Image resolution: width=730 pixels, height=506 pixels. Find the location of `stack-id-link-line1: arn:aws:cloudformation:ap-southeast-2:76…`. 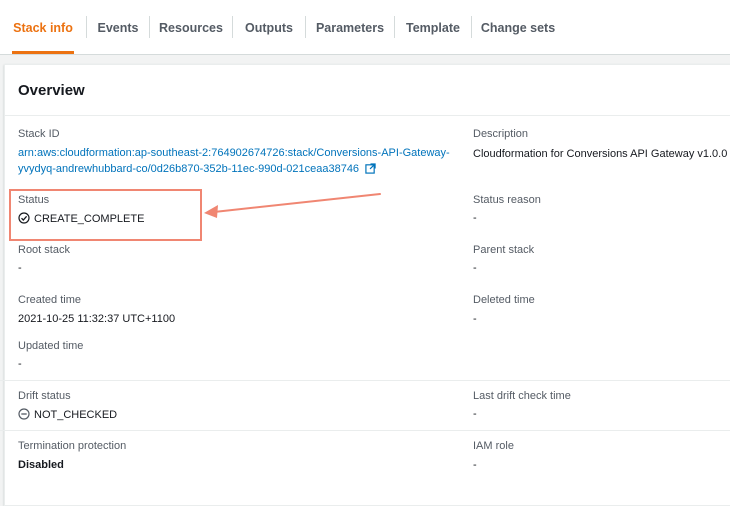

stack-id-link-line1: arn:aws:cloudformation:ap-southeast-2:76… is located at coordinates (234, 153).